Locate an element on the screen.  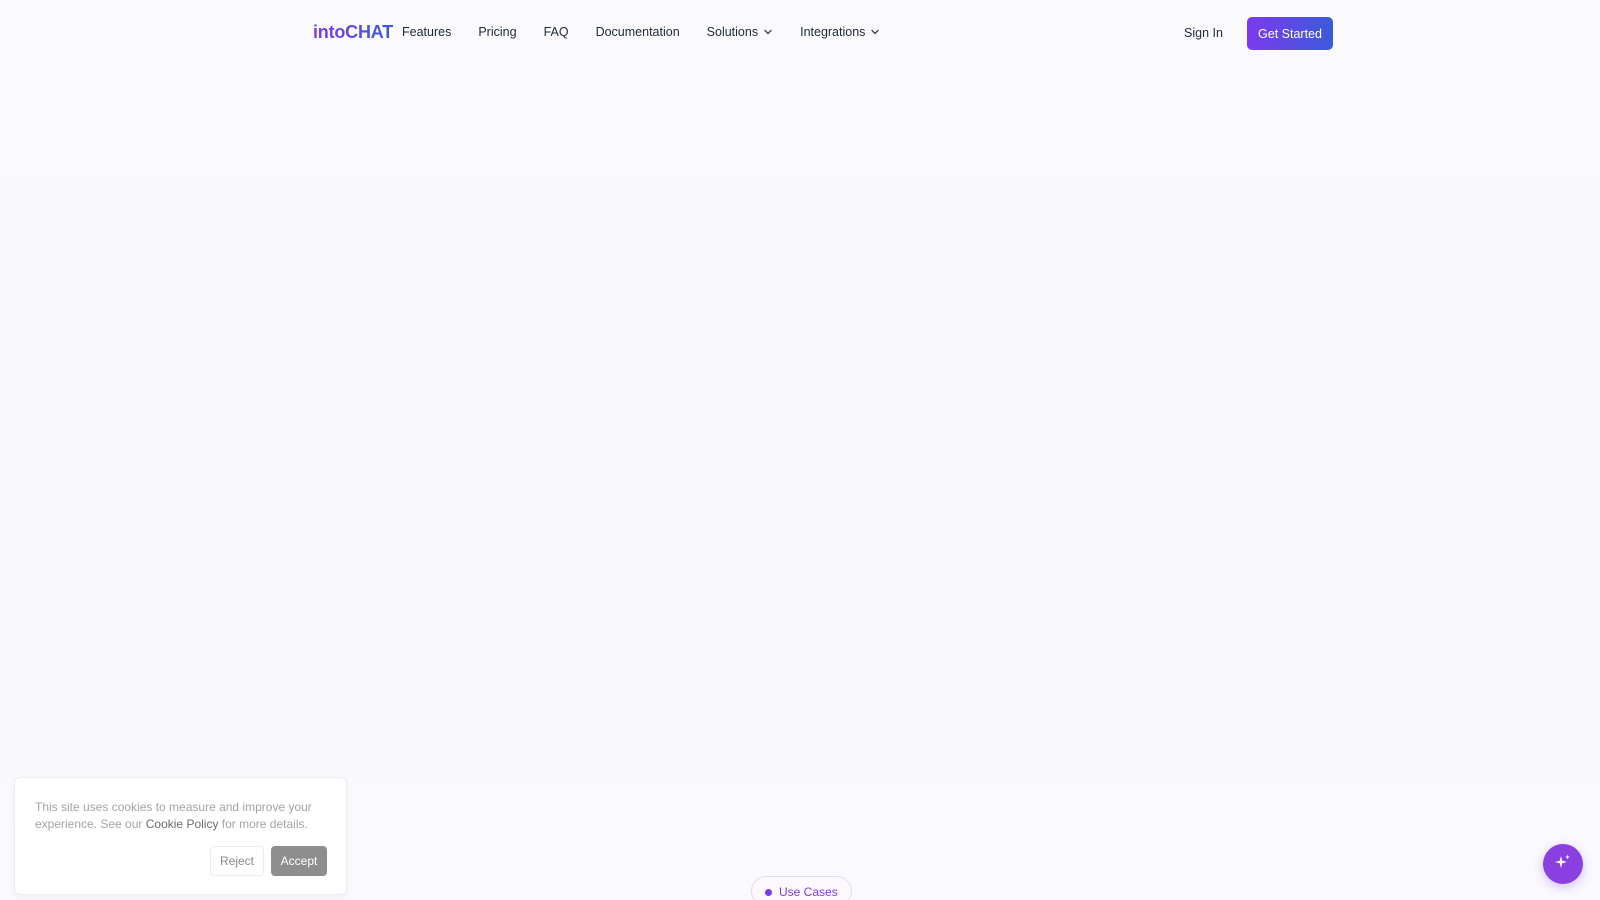
nav-item-label: FAQ is located at coordinates (556, 32).